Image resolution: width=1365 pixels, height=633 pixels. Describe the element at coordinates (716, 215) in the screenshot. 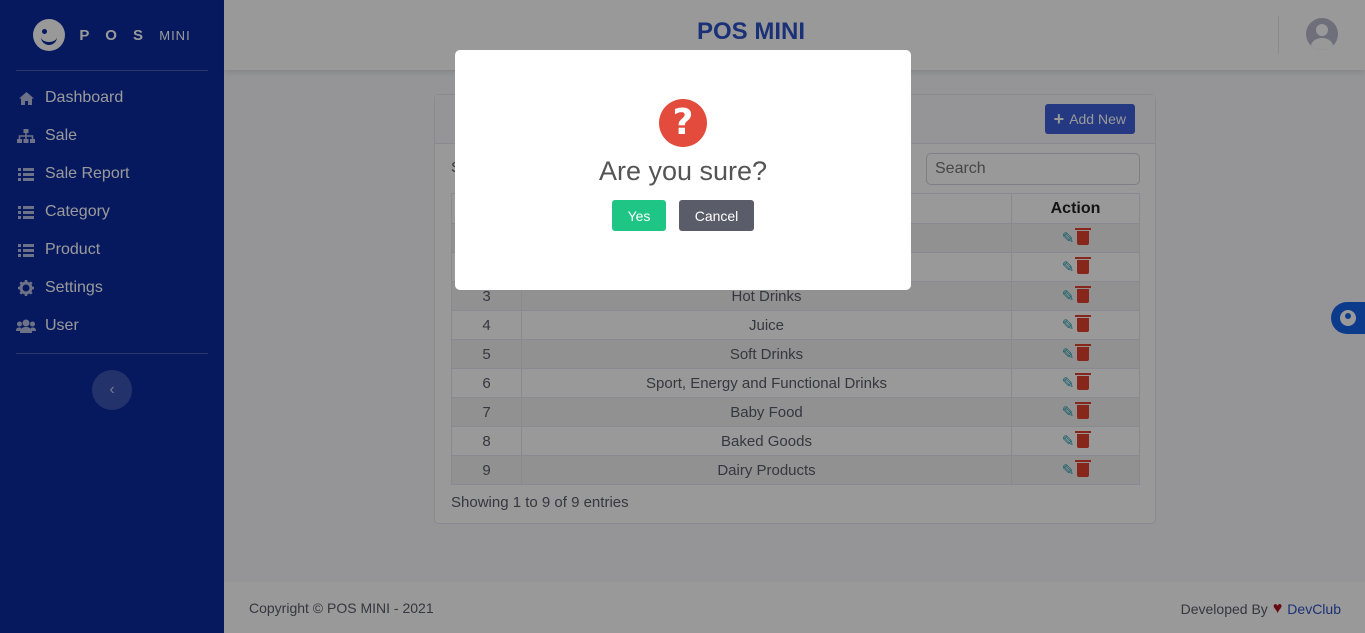

I see `cancel-button: Cancel` at that location.